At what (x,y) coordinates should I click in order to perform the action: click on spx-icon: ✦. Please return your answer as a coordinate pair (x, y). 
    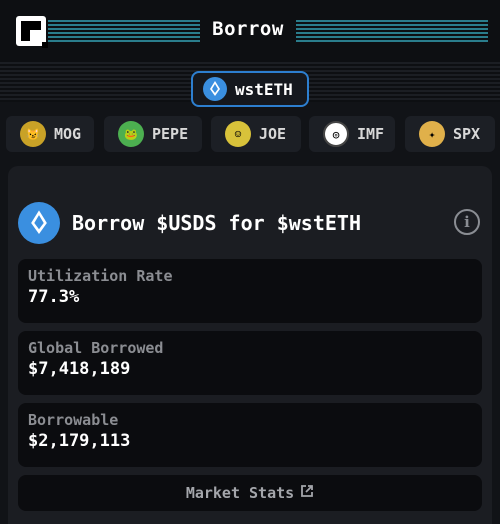
    Looking at the image, I should click on (432, 134).